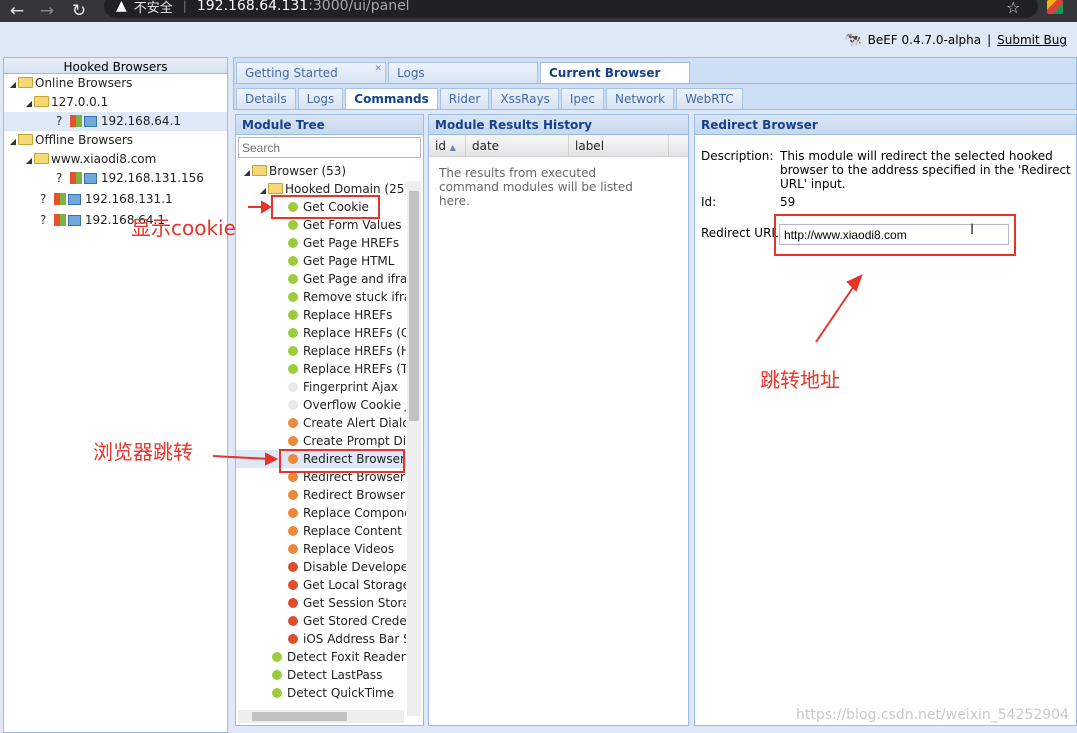 The width and height of the screenshot is (1077, 733). What do you see at coordinates (321, 243) in the screenshot?
I see `module-item: Get Page HREFs` at bounding box center [321, 243].